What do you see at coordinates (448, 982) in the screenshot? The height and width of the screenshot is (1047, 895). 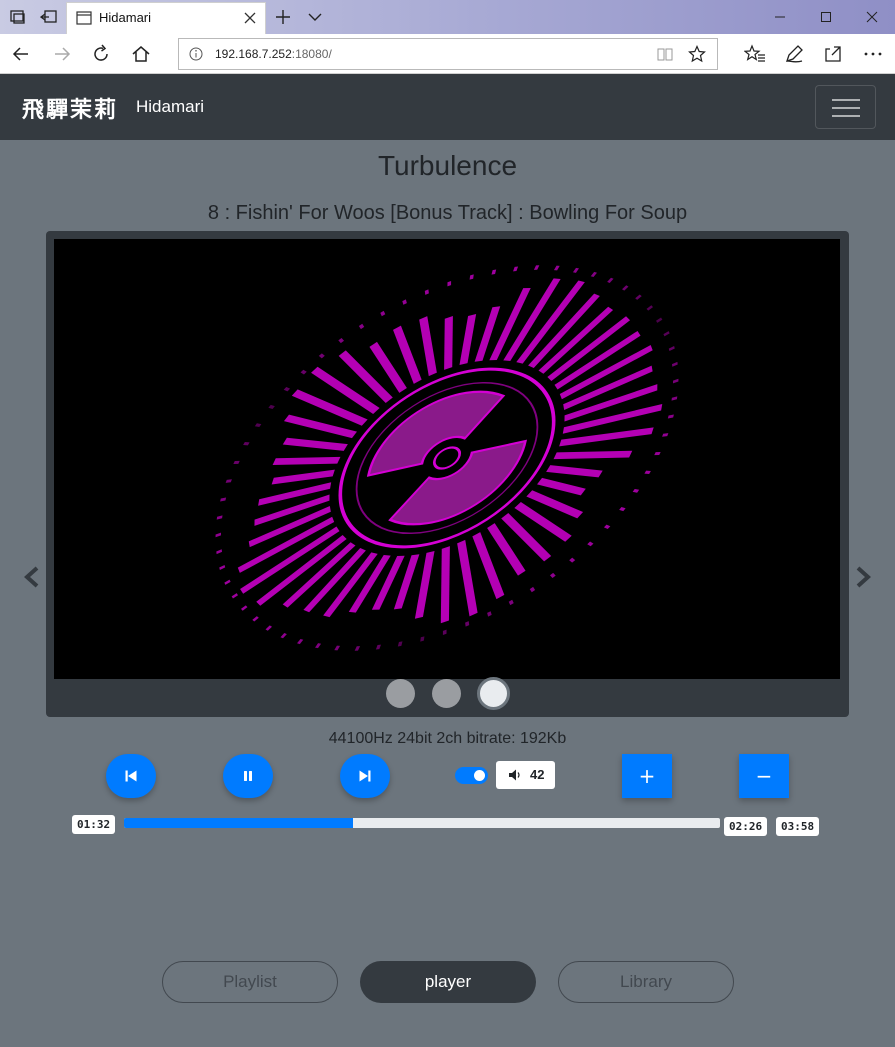 I see `tab-player: player` at bounding box center [448, 982].